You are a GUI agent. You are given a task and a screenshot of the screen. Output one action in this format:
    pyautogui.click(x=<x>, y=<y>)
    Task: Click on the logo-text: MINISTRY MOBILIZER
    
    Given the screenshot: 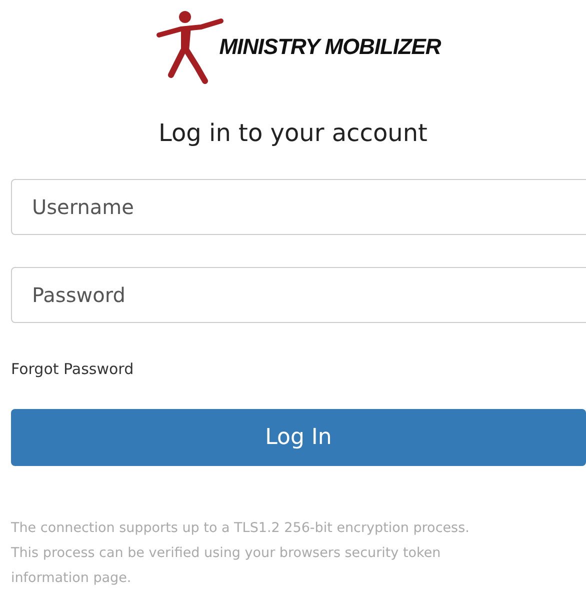 What is the action you would take?
    pyautogui.click(x=330, y=47)
    